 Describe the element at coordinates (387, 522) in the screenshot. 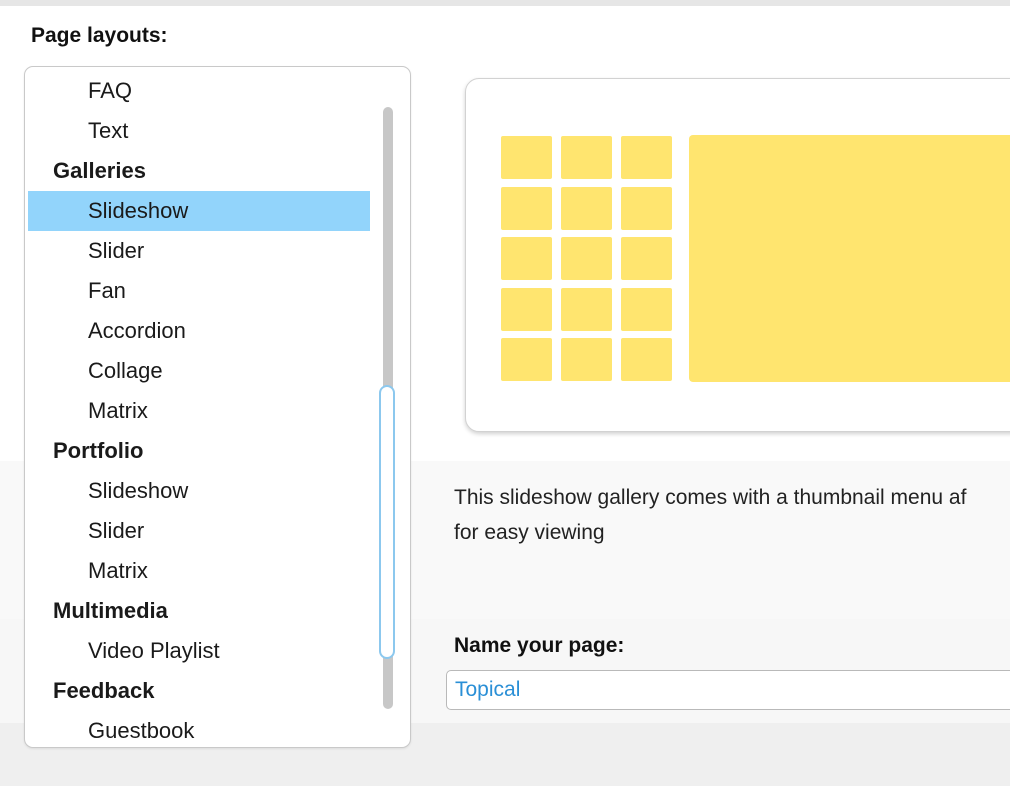

I see `scrollbar-thumb` at that location.